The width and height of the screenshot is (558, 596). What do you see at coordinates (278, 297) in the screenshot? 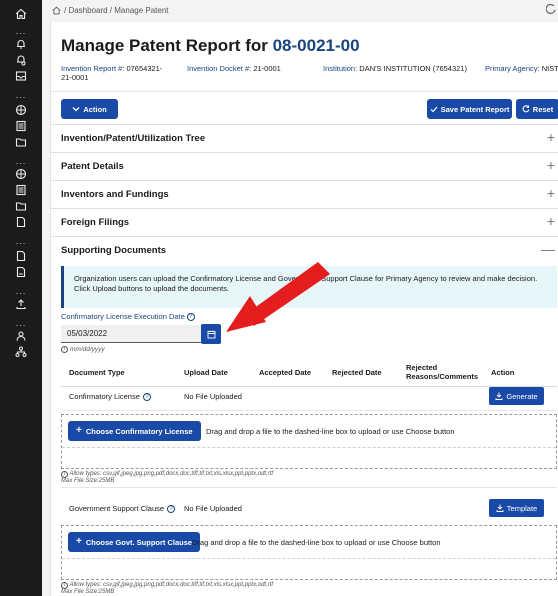
I see `annotation-arrow-icon` at bounding box center [278, 297].